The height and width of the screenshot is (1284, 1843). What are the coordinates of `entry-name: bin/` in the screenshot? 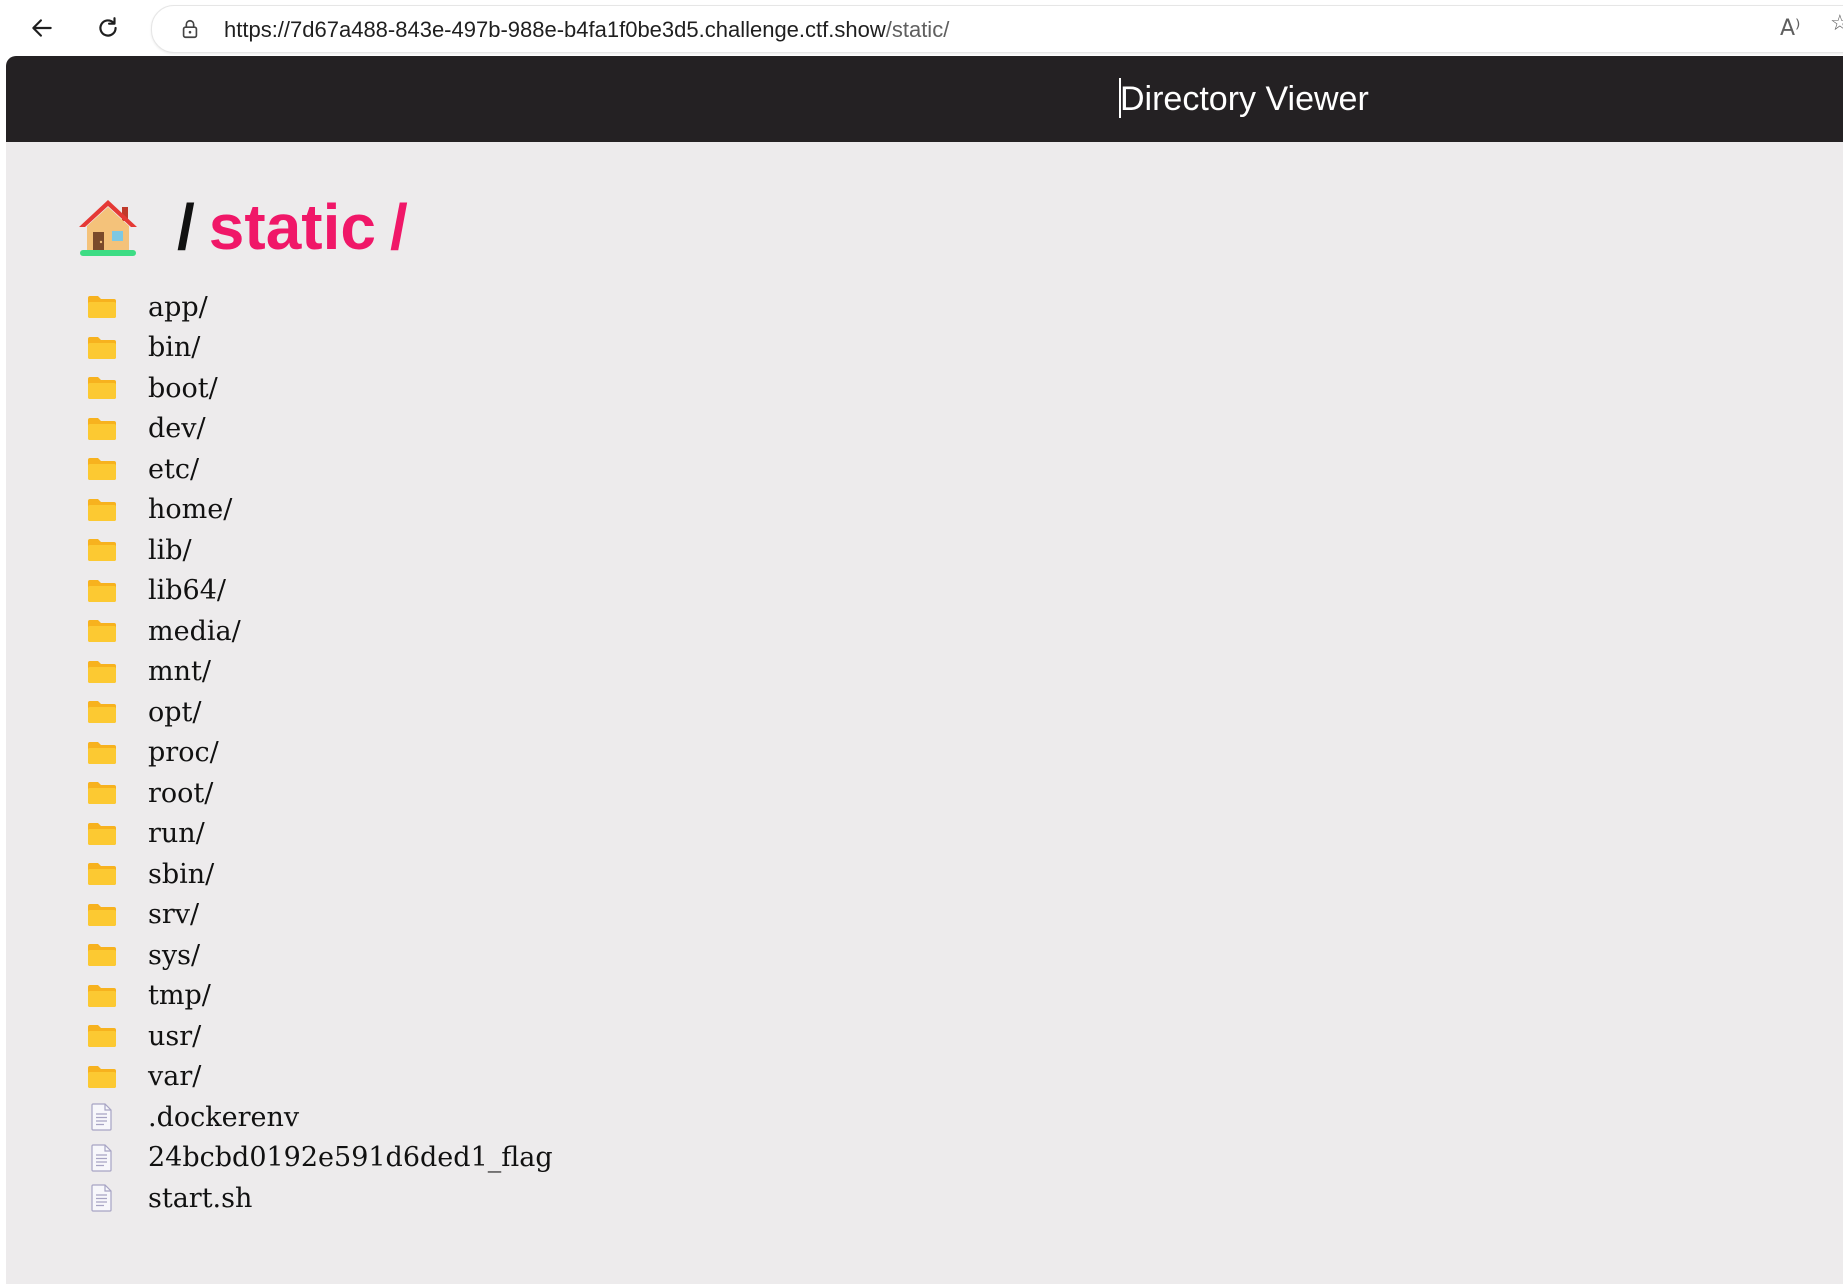 It's located at (174, 347).